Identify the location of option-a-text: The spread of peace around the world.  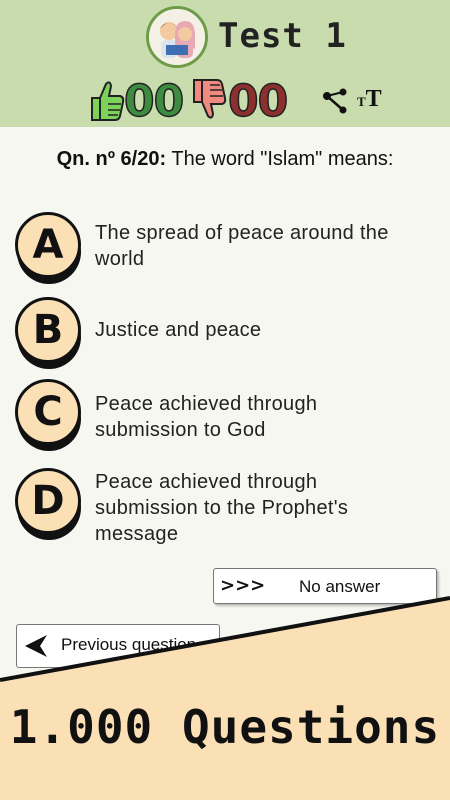
(260, 246).